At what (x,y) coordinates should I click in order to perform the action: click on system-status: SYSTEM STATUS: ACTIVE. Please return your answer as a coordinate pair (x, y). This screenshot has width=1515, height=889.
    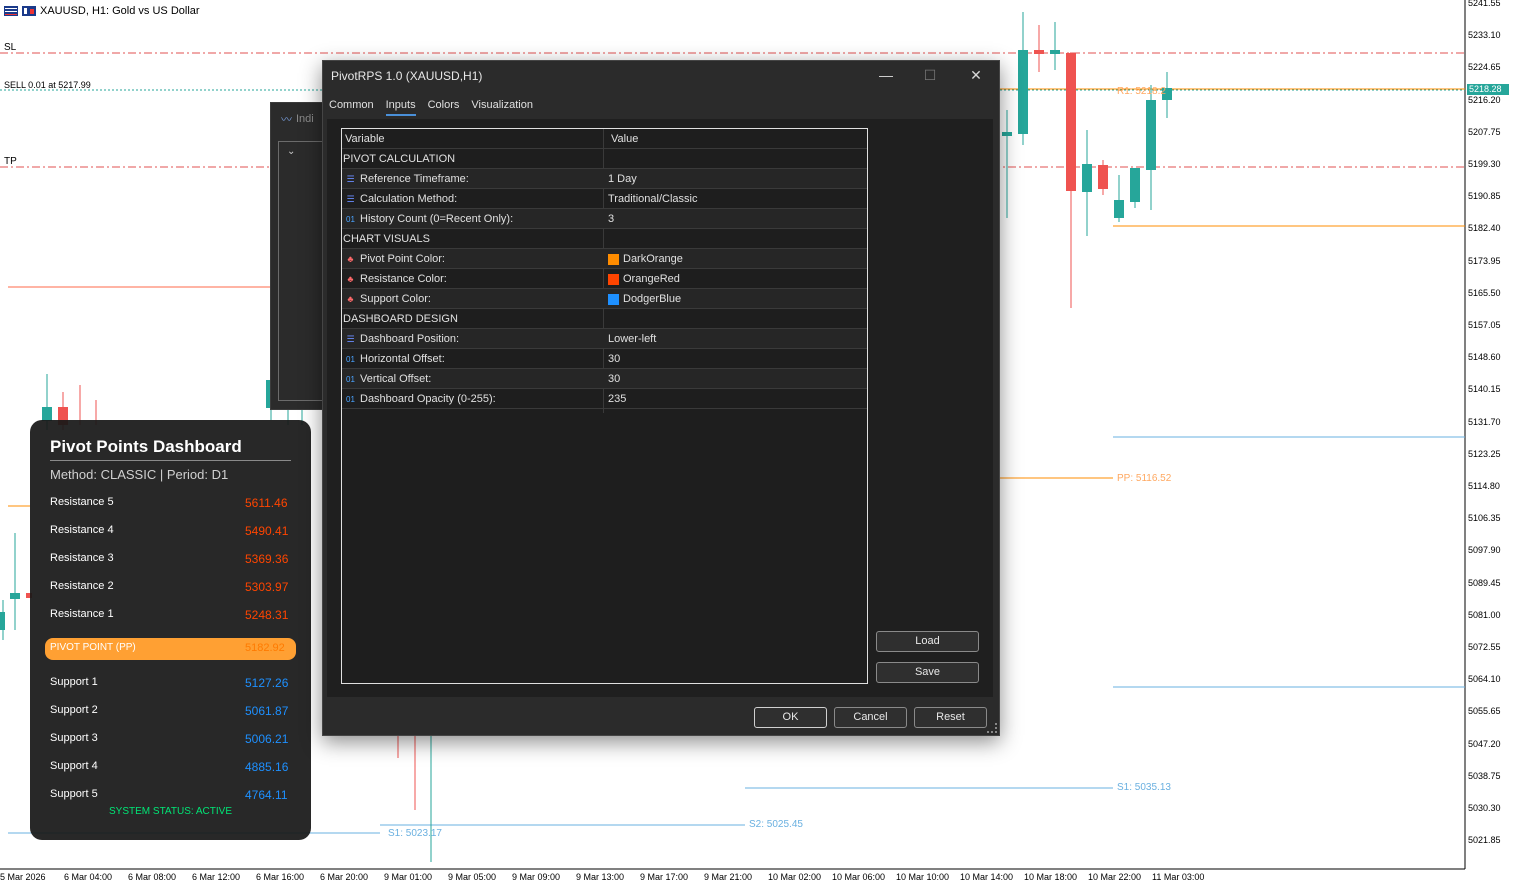
    Looking at the image, I should click on (170, 811).